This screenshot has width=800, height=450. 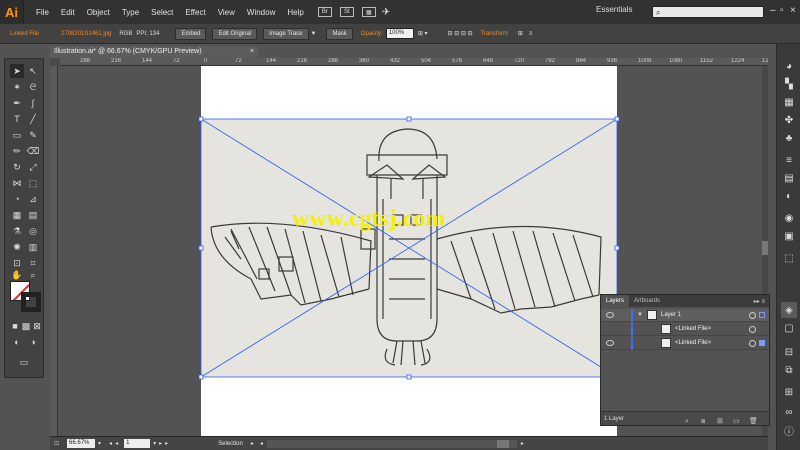 I want to click on expand-toggle-icon: ▼, so click(x=640, y=315).